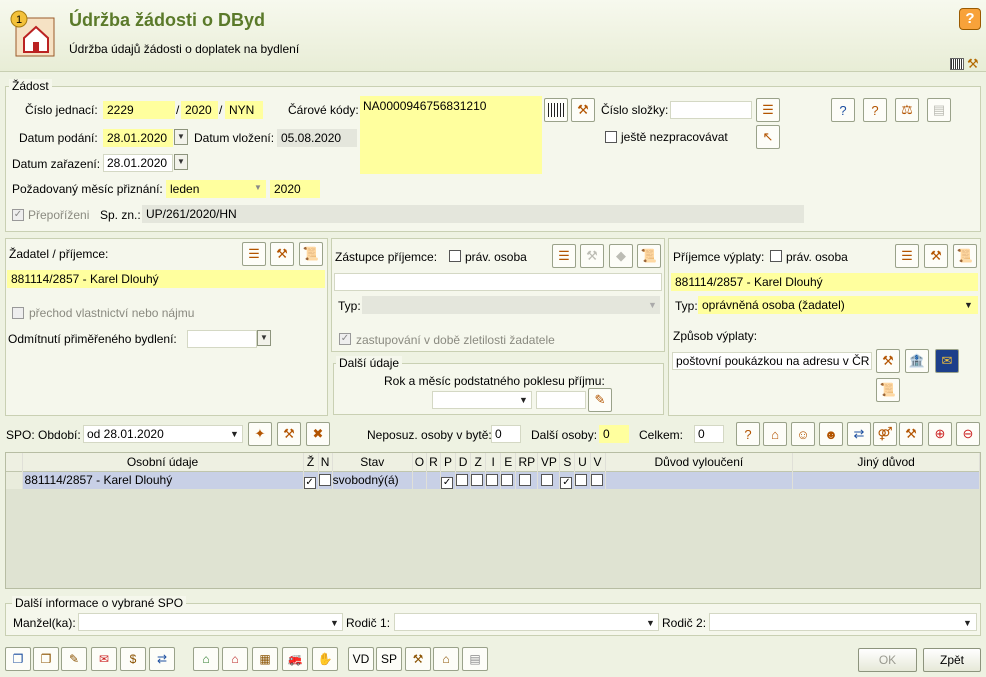 Image resolution: width=986 pixels, height=677 pixels. What do you see at coordinates (311, 254) in the screenshot?
I see `zadatel-scroll-button: 📜` at bounding box center [311, 254].